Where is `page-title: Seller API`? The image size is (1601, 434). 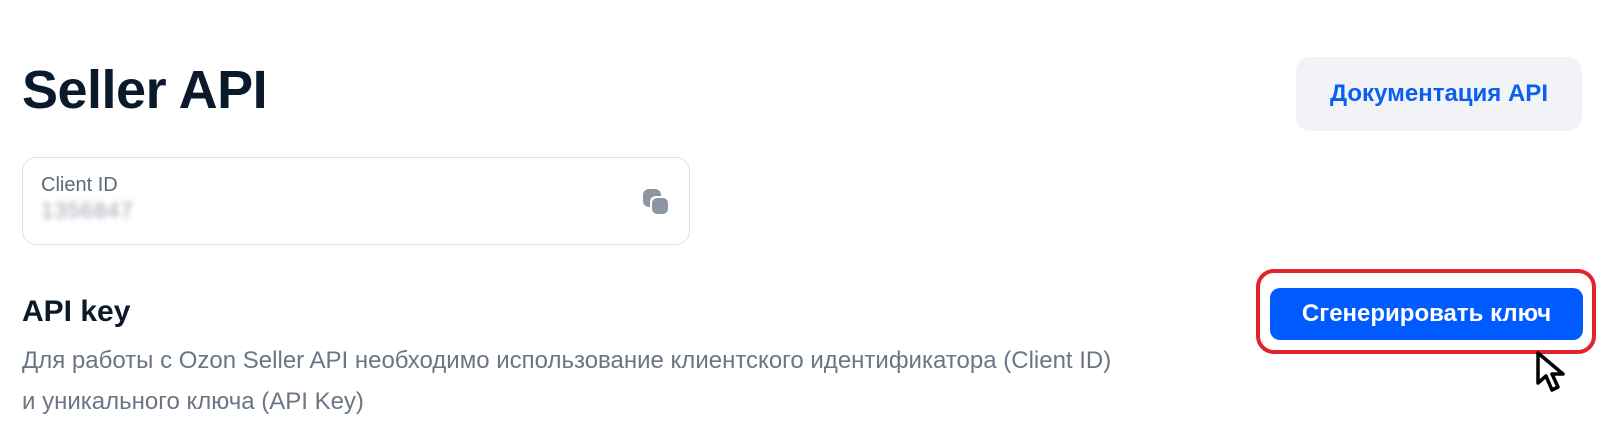
page-title: Seller API is located at coordinates (145, 90).